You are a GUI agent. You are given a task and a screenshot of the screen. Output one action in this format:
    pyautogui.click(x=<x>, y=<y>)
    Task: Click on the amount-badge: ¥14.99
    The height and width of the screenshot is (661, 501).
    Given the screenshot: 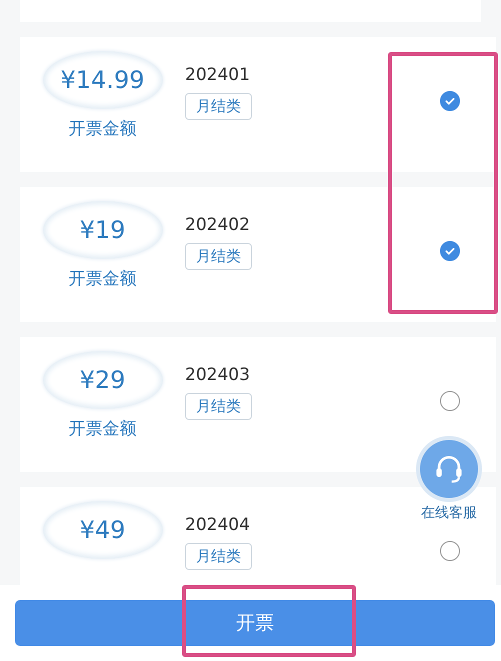 What is the action you would take?
    pyautogui.click(x=102, y=80)
    